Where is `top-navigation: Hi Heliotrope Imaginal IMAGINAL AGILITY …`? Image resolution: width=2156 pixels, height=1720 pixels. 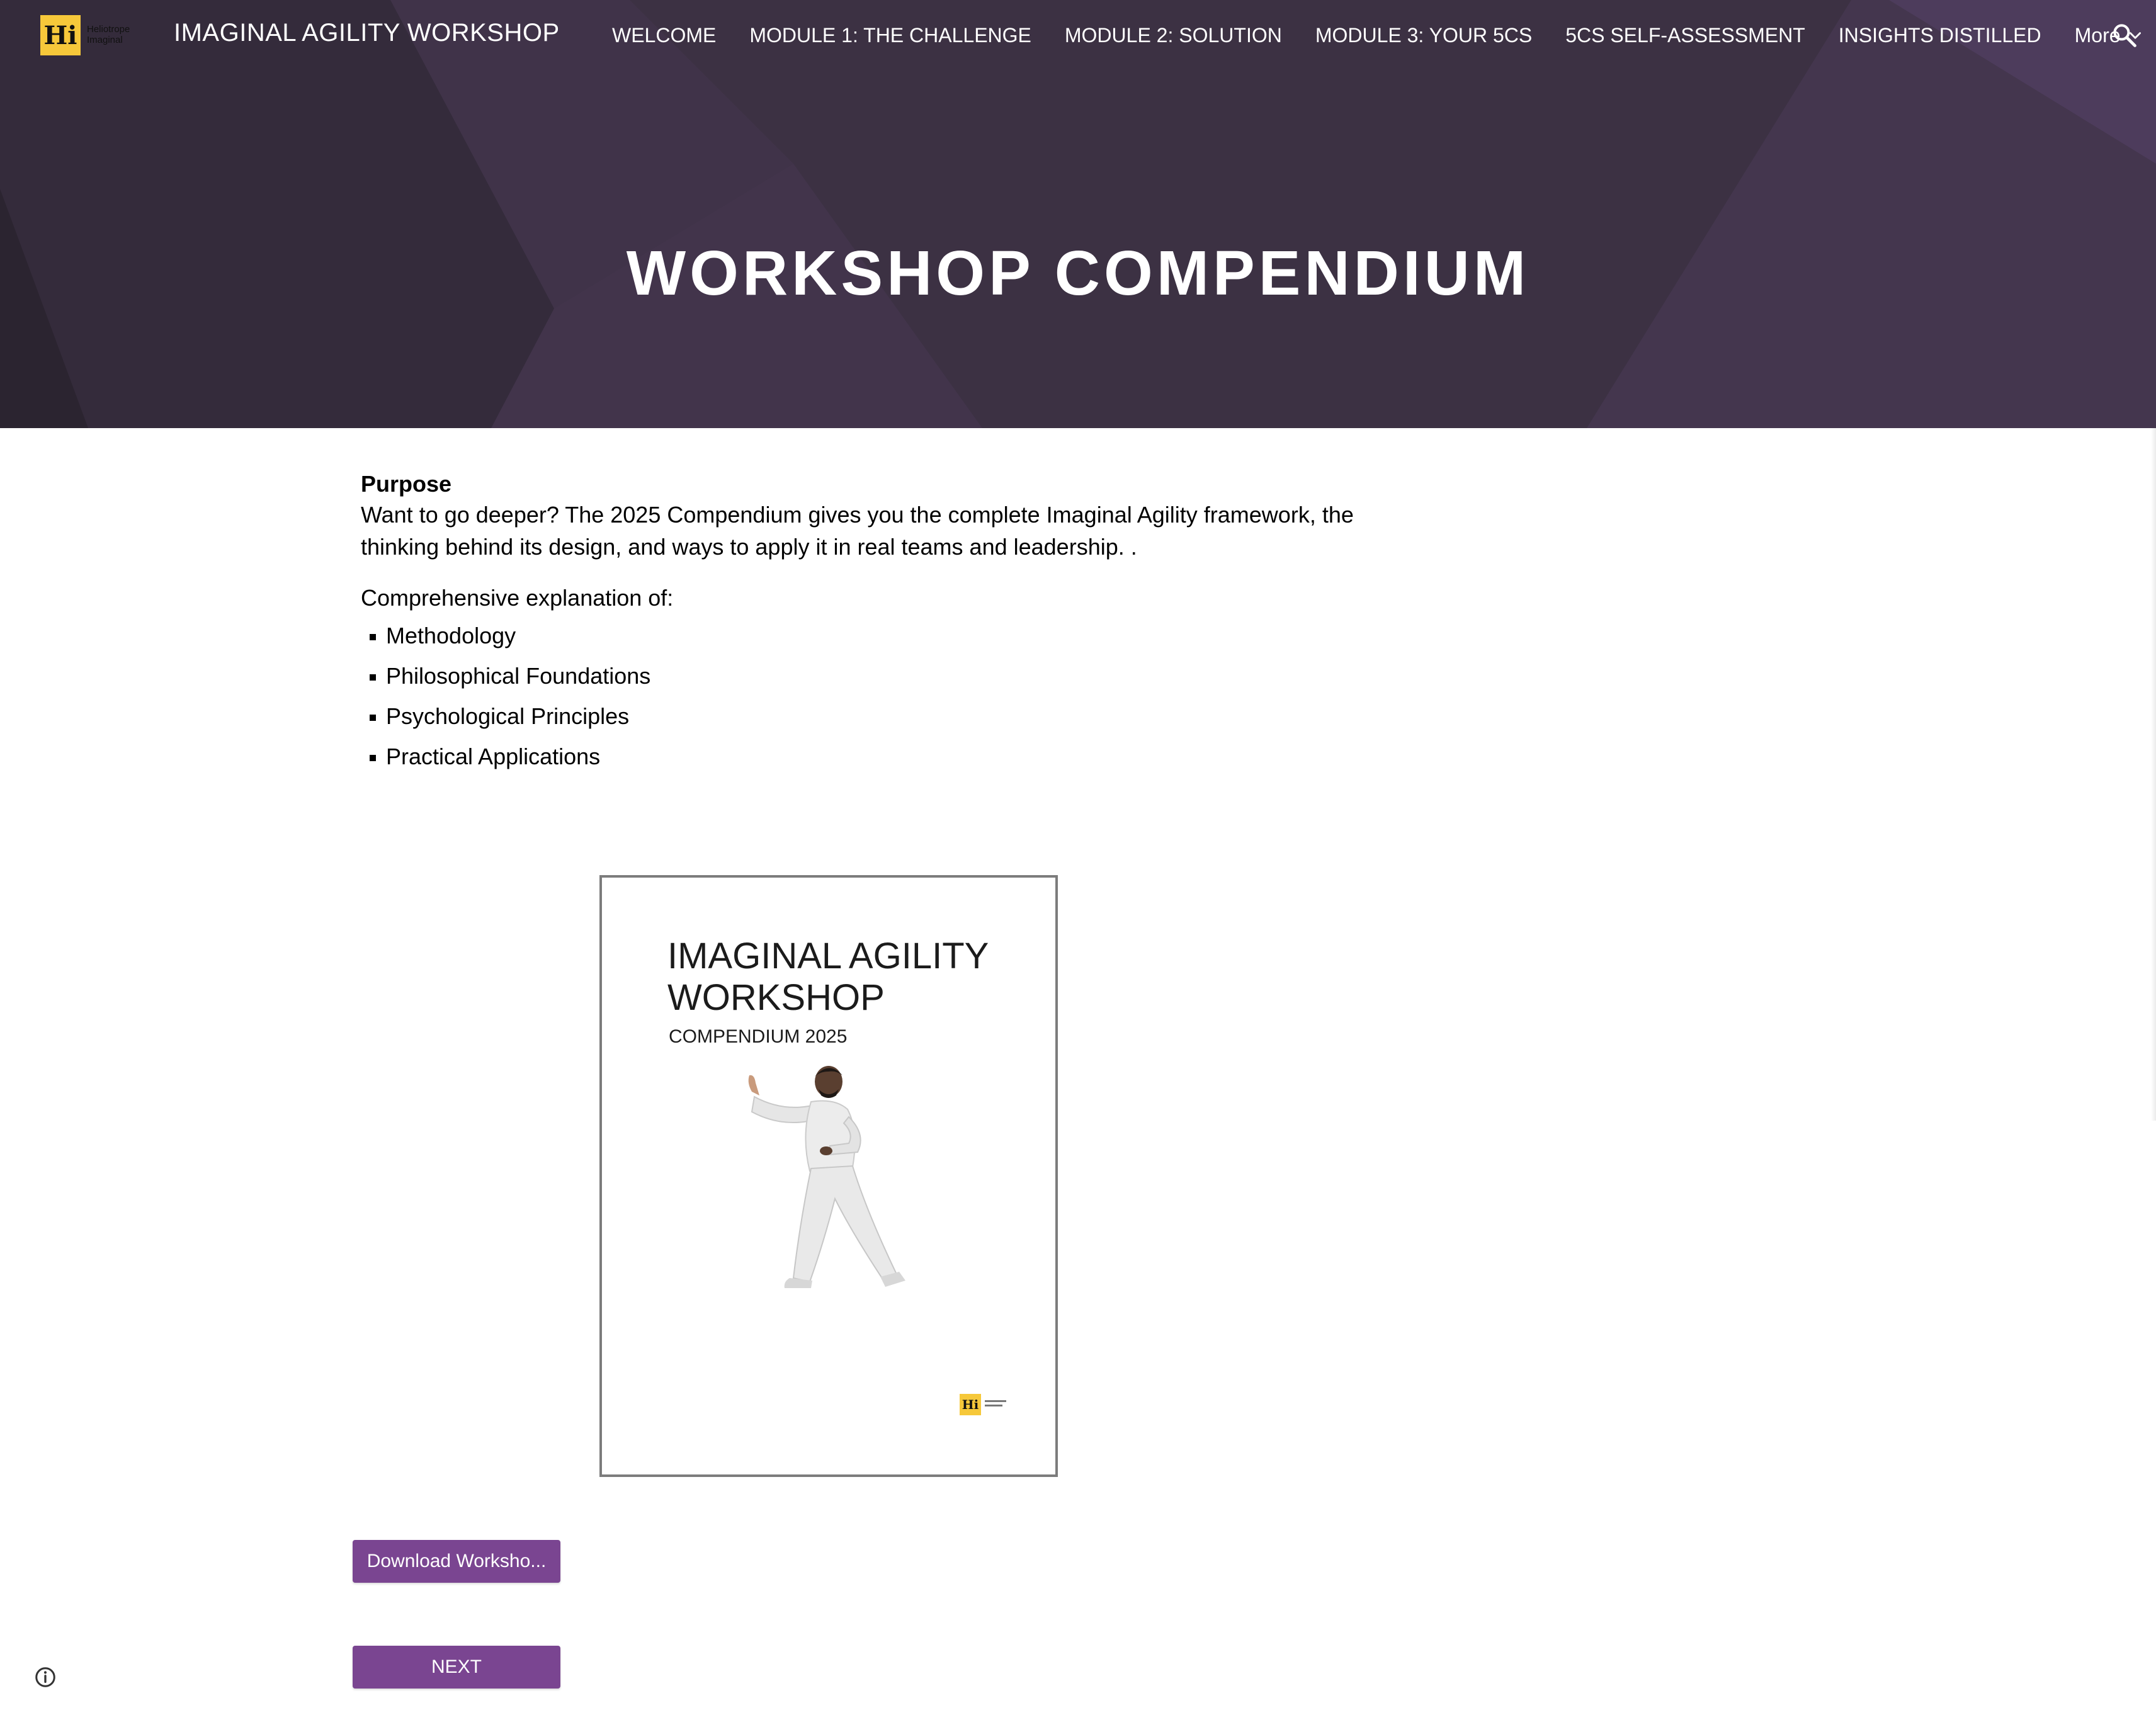 top-navigation: Hi Heliotrope Imaginal IMAGINAL AGILITY … is located at coordinates (1078, 35).